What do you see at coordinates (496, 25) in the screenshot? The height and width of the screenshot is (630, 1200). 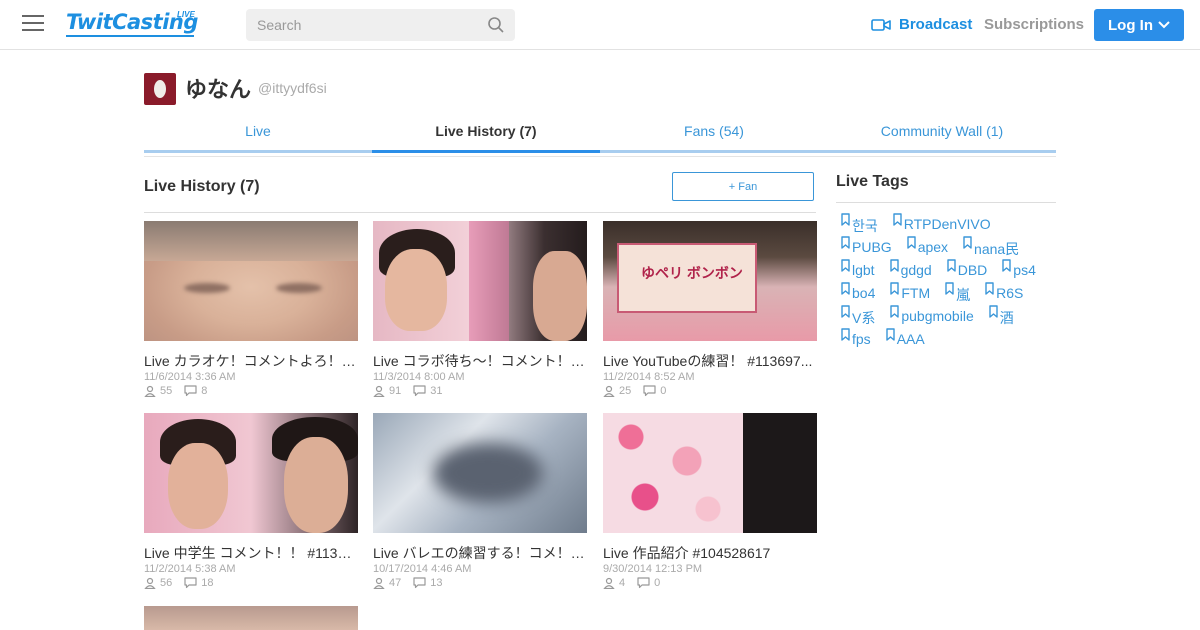 I see `search-icon` at bounding box center [496, 25].